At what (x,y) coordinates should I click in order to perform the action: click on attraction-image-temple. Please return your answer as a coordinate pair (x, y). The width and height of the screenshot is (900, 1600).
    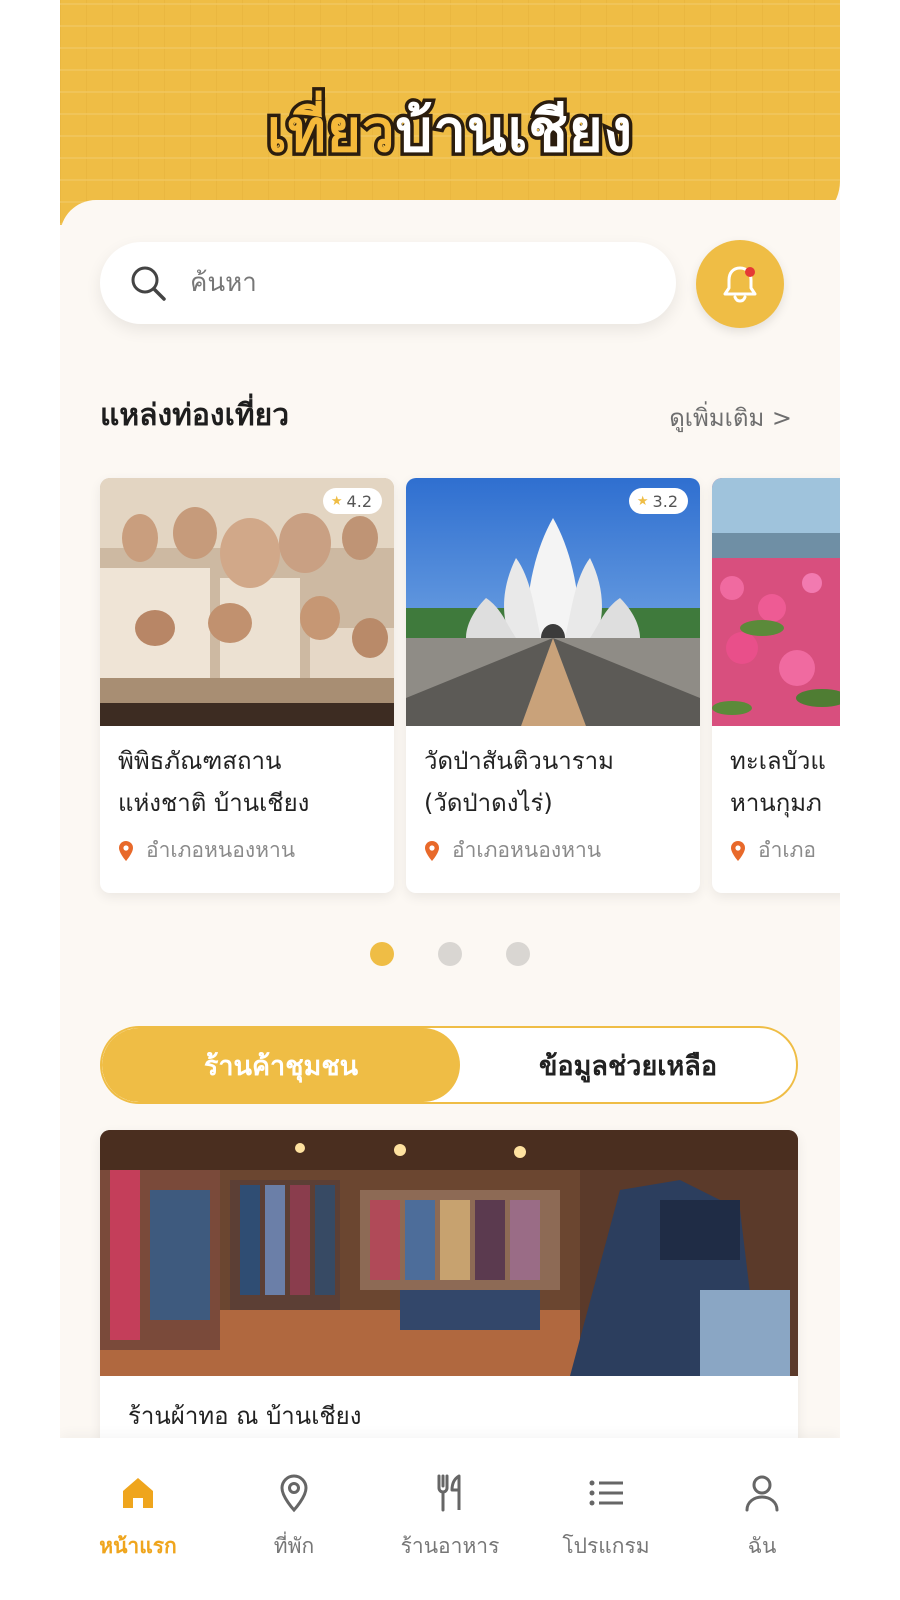
    Looking at the image, I should click on (553, 602).